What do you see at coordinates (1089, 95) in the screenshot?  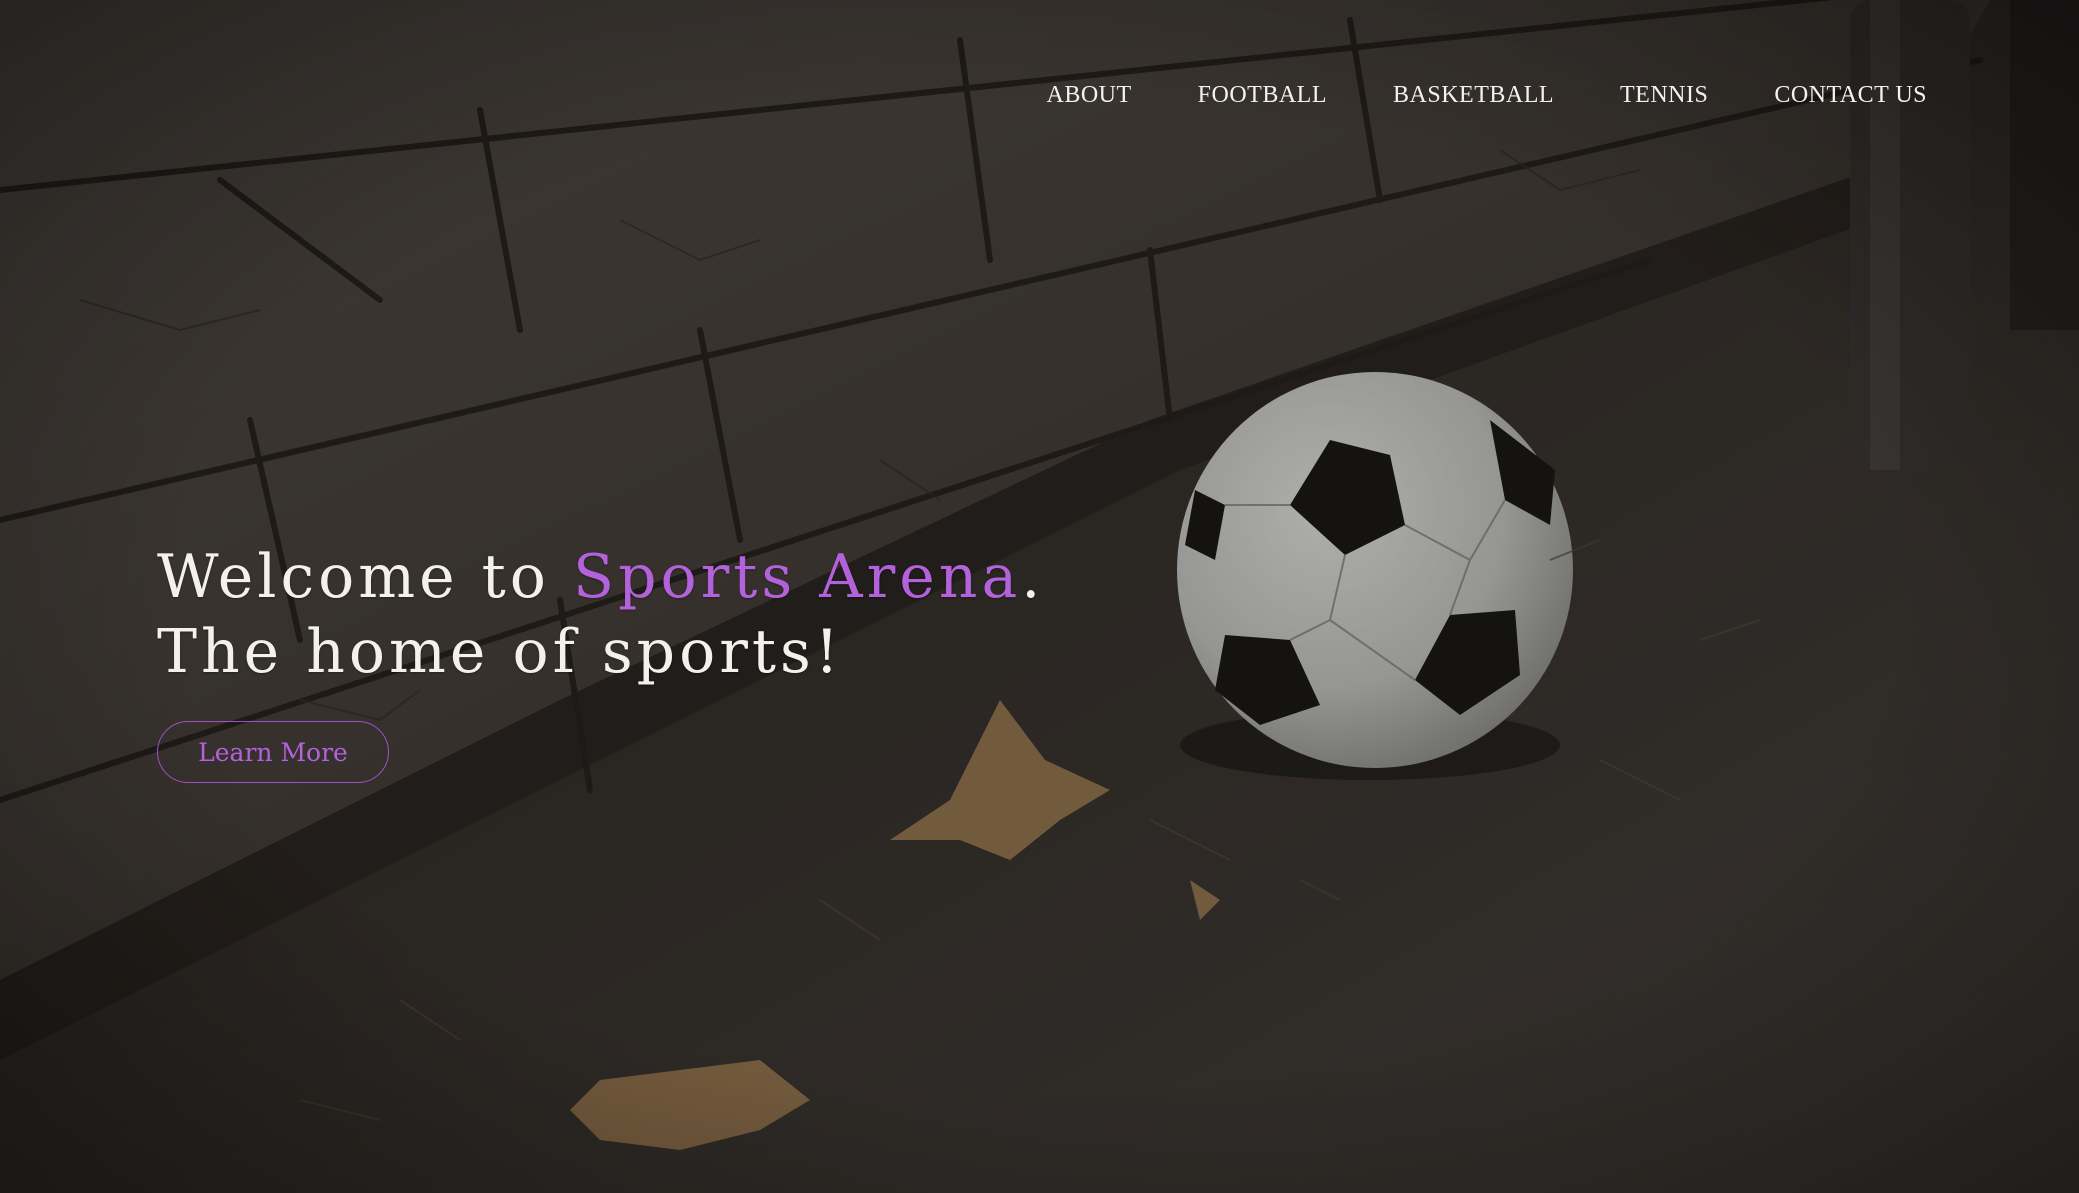 I see `nav-link-about: ABOUT` at bounding box center [1089, 95].